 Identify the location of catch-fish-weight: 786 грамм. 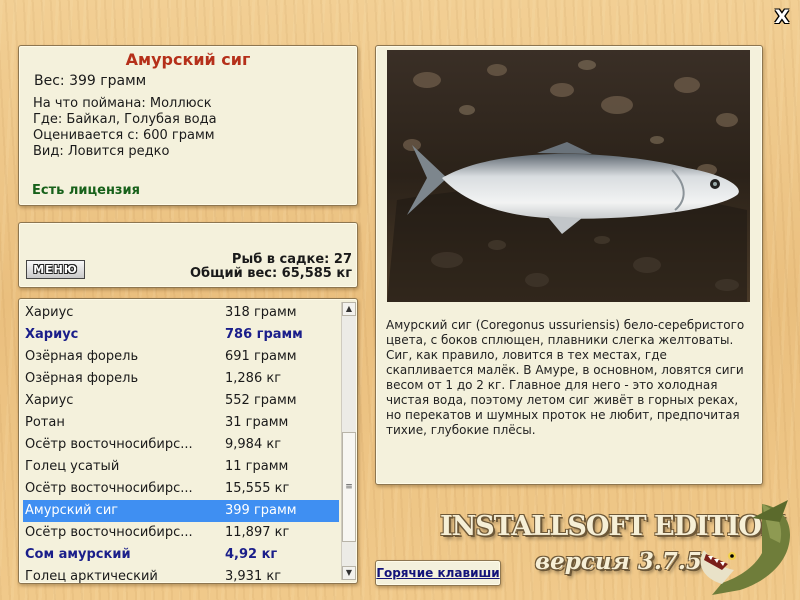
(264, 334).